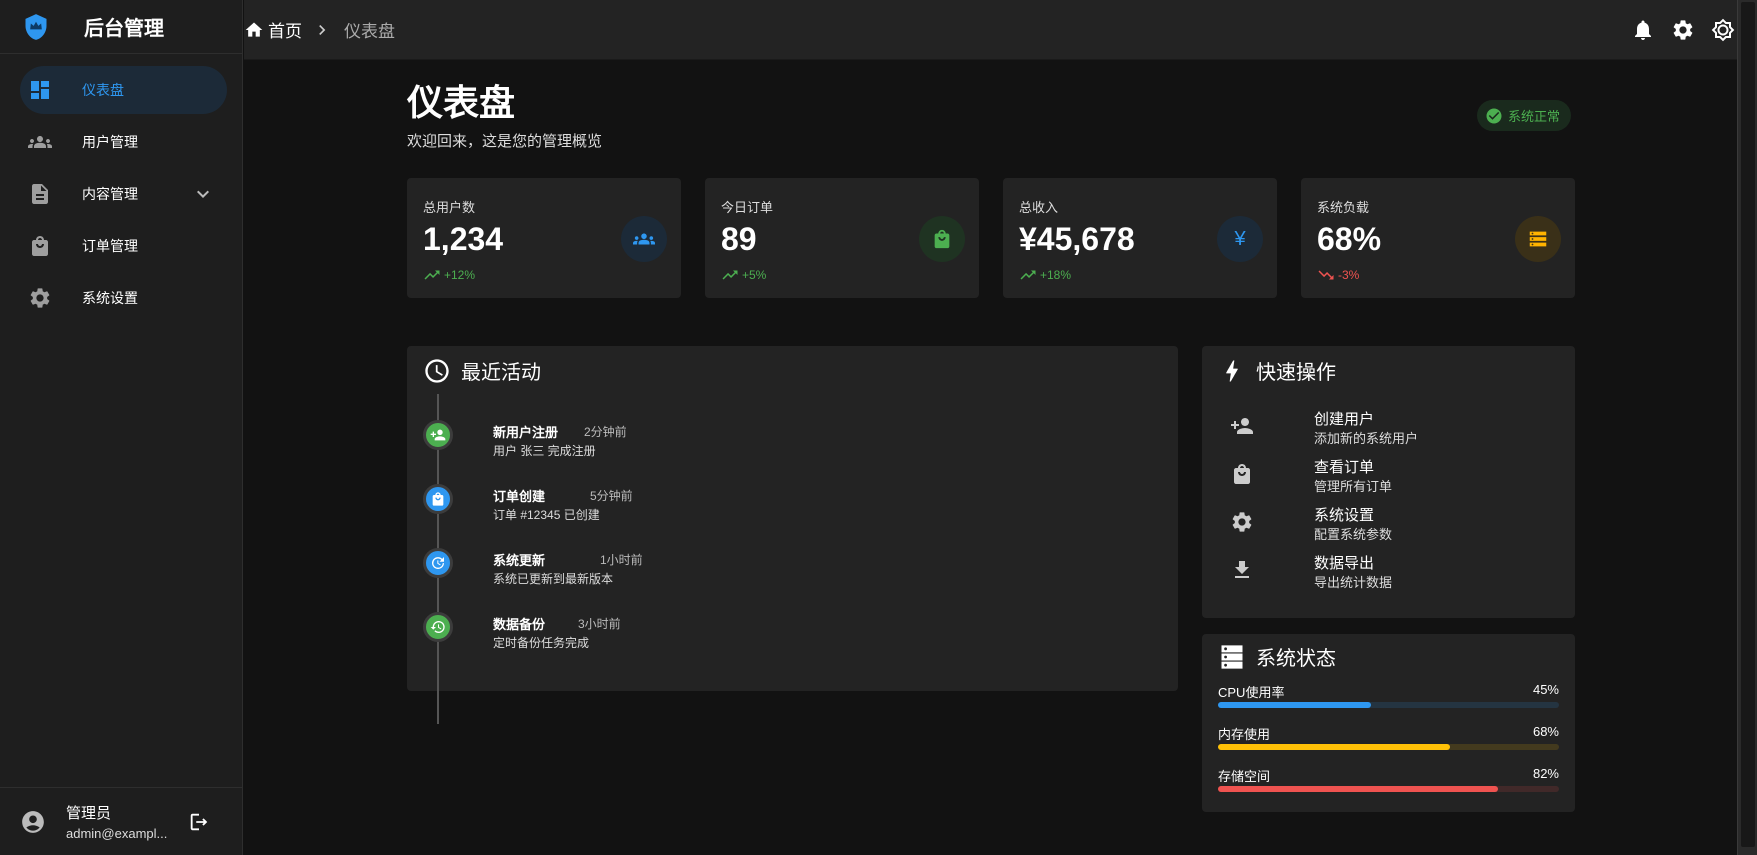 This screenshot has height=855, width=1757. What do you see at coordinates (599, 624) in the screenshot?
I see `activity-time: 3小时前` at bounding box center [599, 624].